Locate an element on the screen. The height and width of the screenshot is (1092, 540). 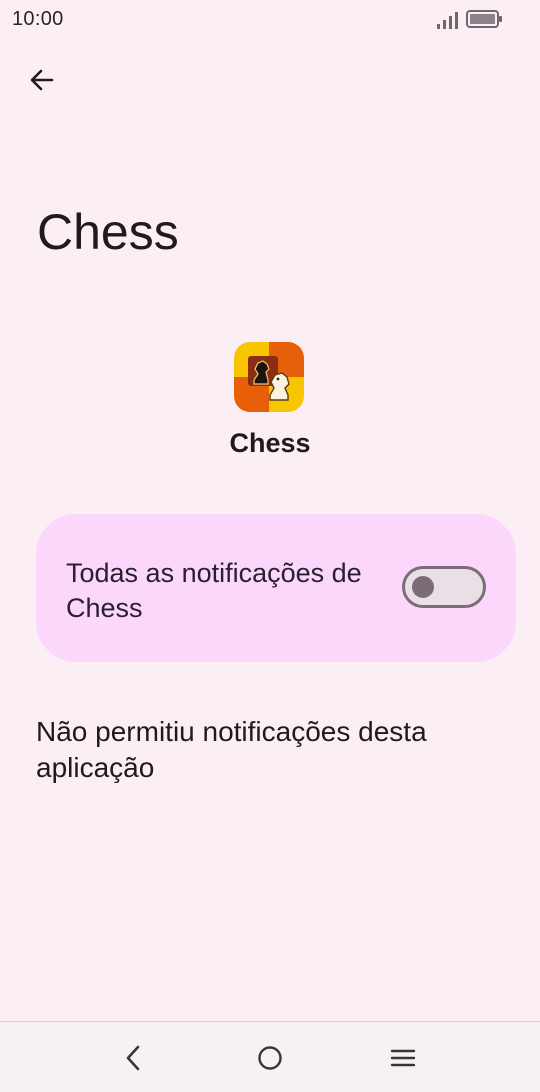
nav-menu-button is located at coordinates (403, 1058).